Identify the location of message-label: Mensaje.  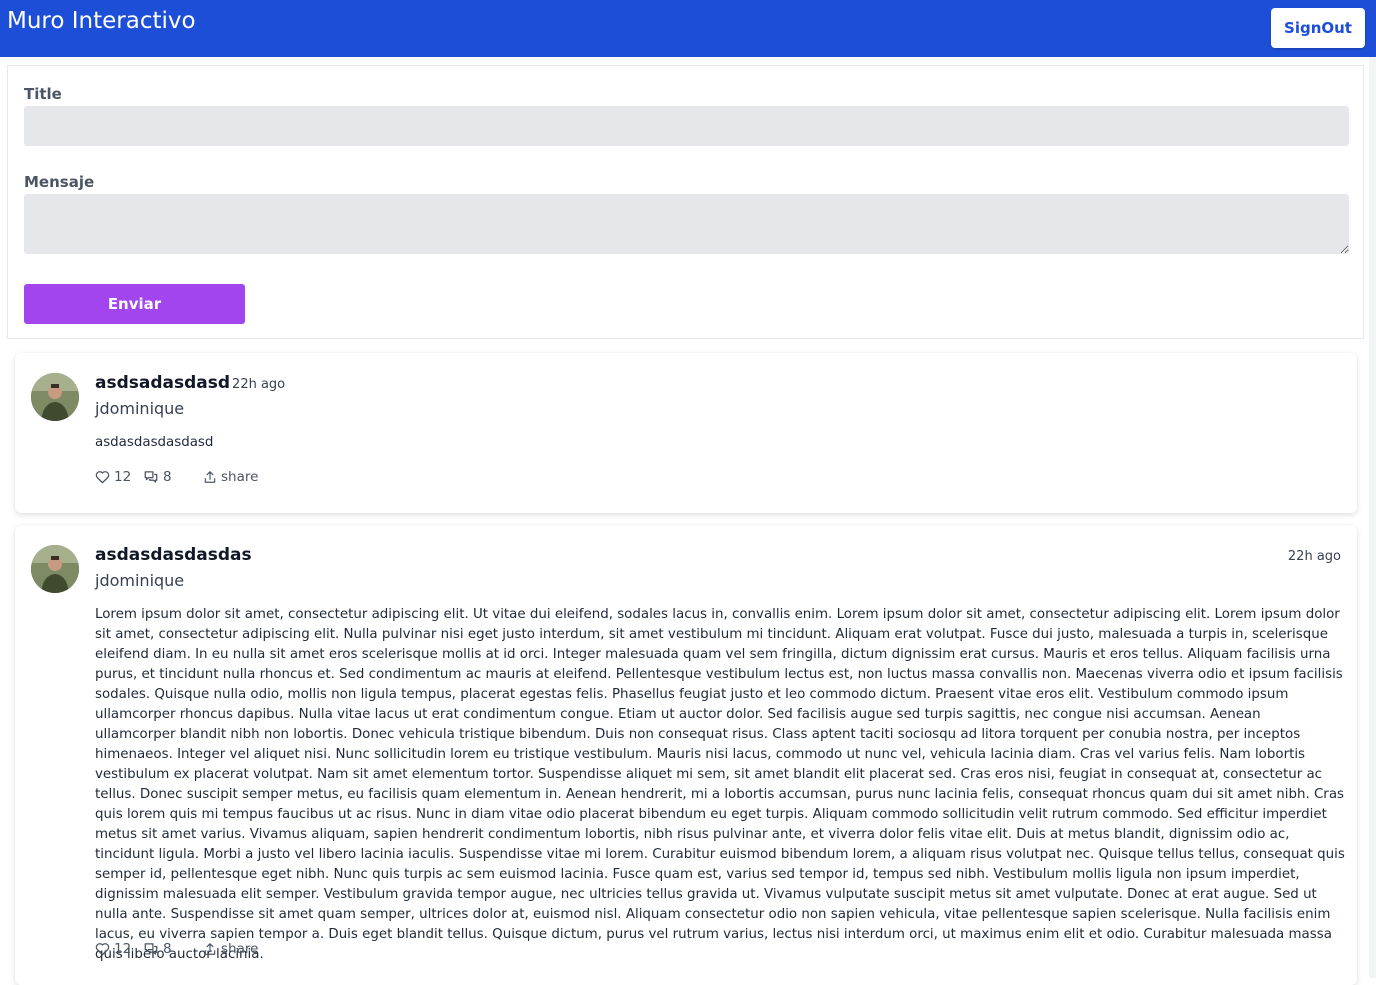
(59, 182).